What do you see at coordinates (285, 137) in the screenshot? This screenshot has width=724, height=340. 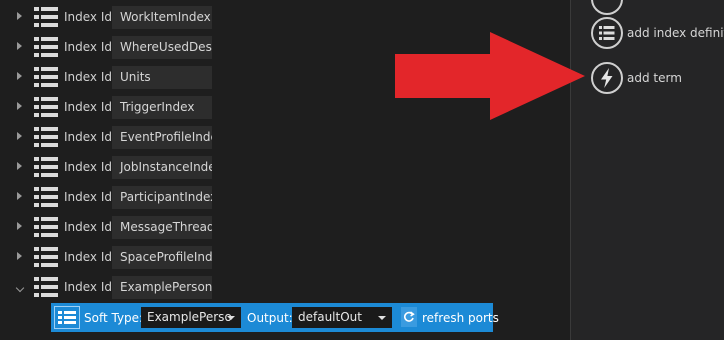 I see `index-row: Index Id: EventProfileIndex` at bounding box center [285, 137].